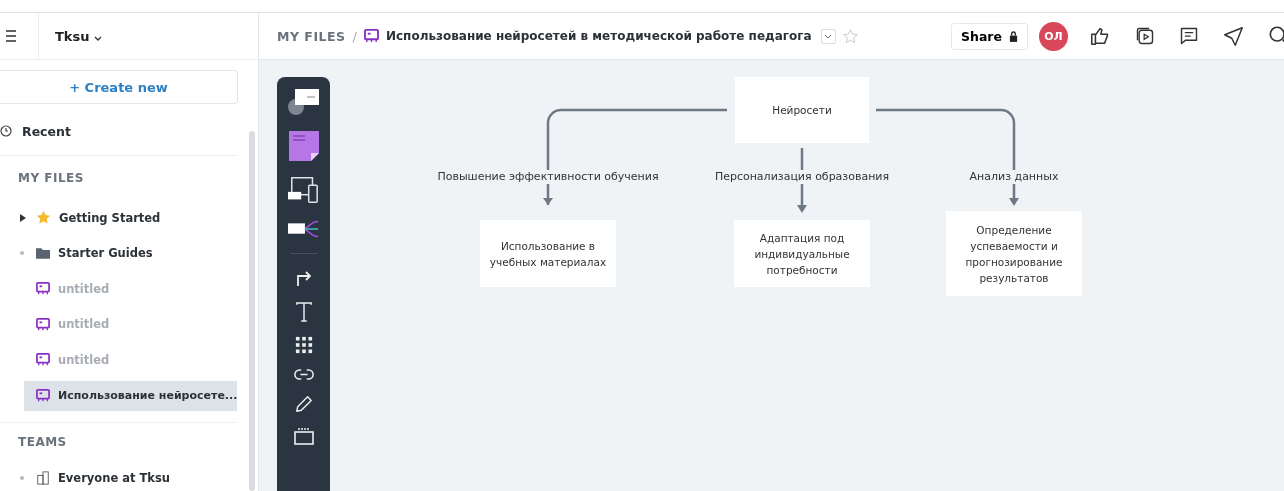  What do you see at coordinates (1014, 253) in the screenshot?
I see `diagram-node: Определение успеваемости и прогнозирование результатов` at bounding box center [1014, 253].